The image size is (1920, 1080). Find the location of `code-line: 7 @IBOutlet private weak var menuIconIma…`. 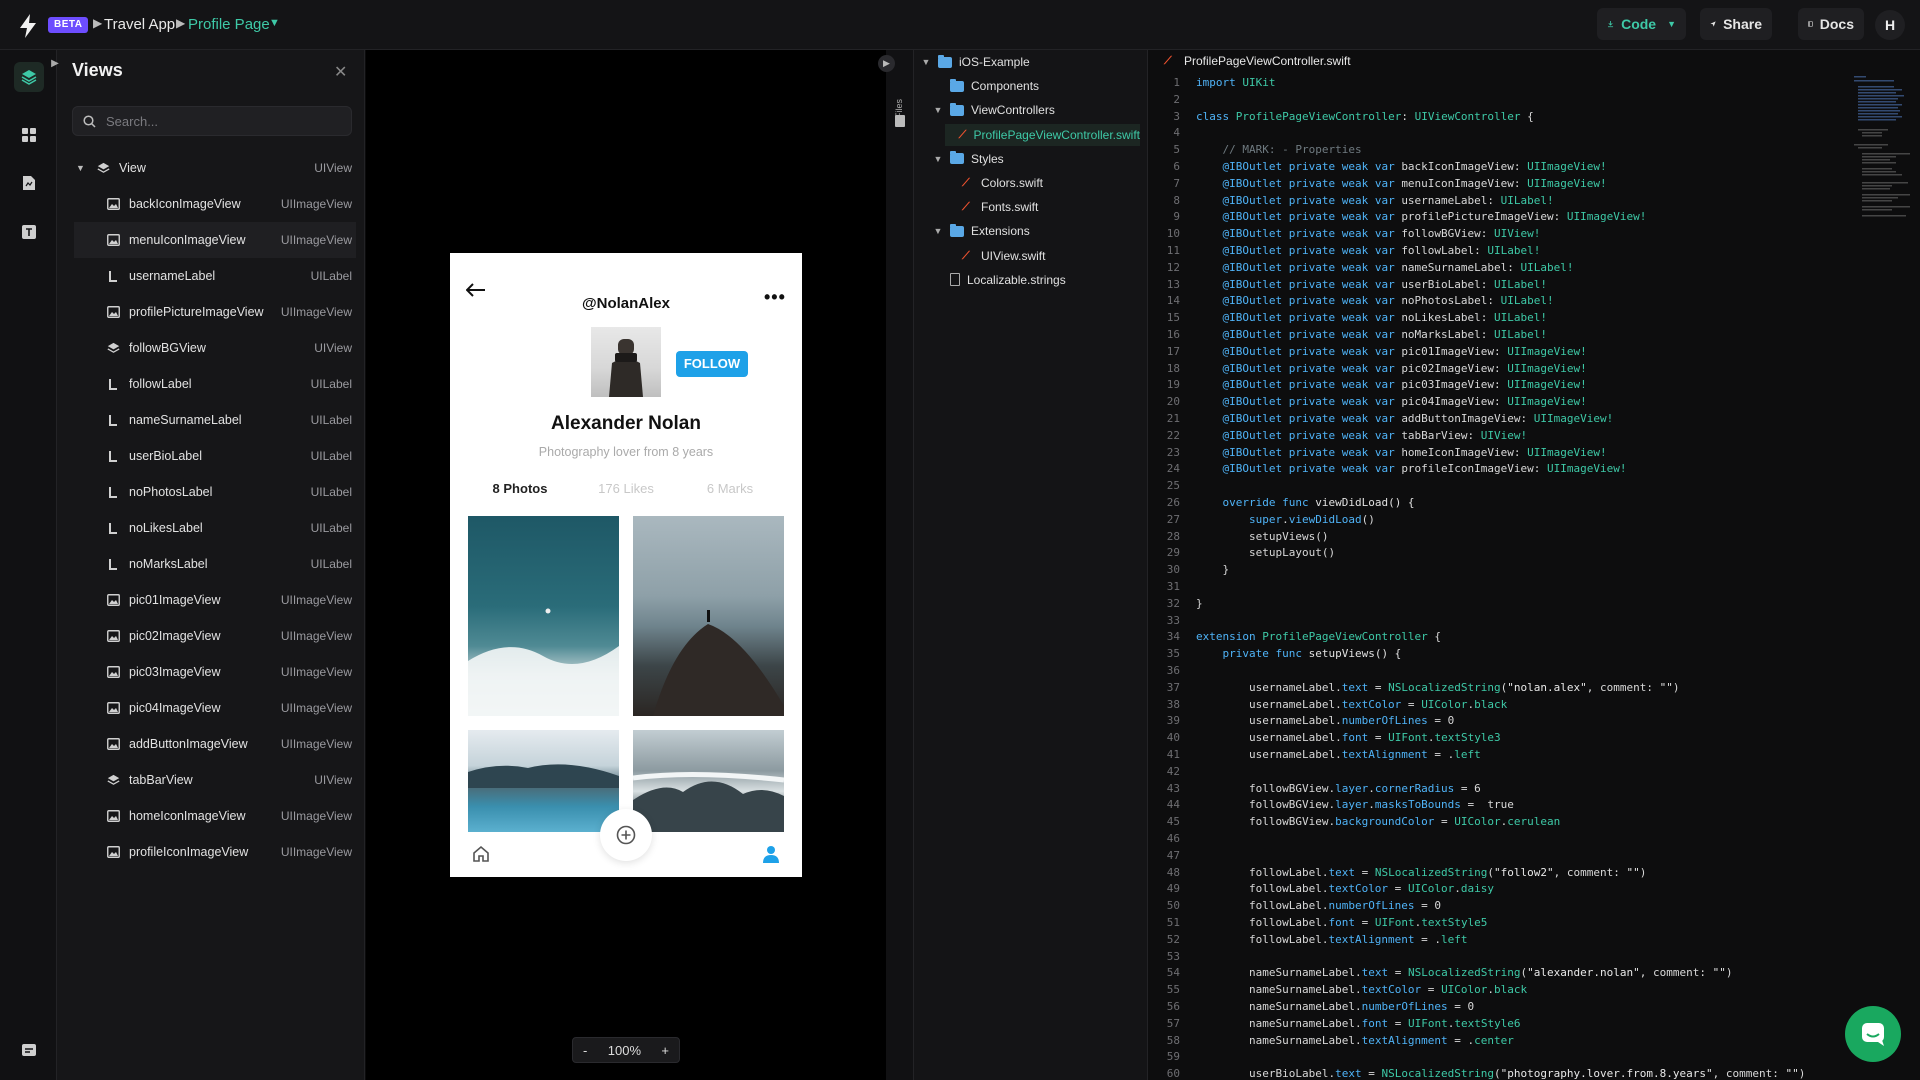

code-line: 7 @IBOutlet private weak var menuIconIma… is located at coordinates (1498, 183).